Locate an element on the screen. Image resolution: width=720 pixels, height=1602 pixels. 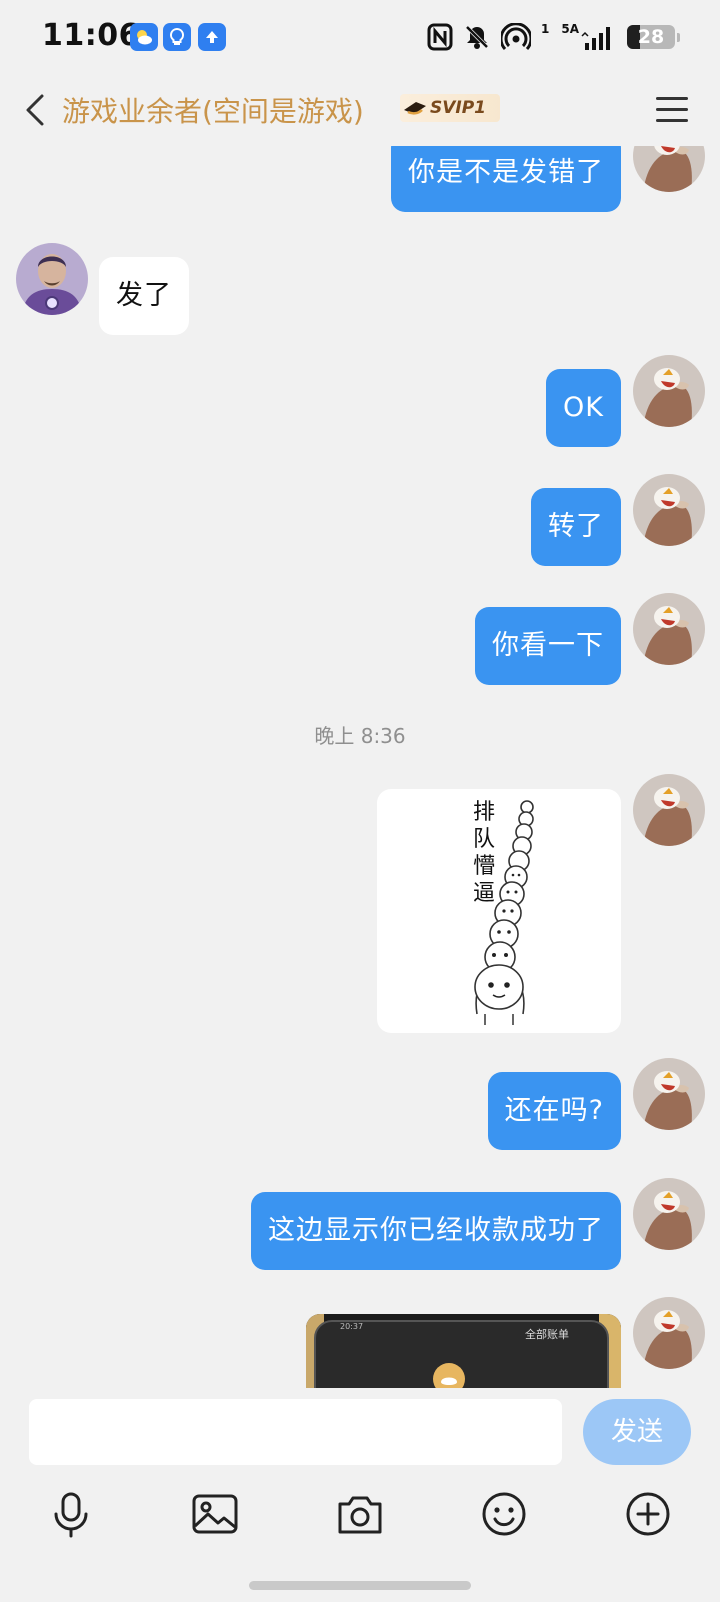
battery-icon: 28 is located at coordinates (651, 37).